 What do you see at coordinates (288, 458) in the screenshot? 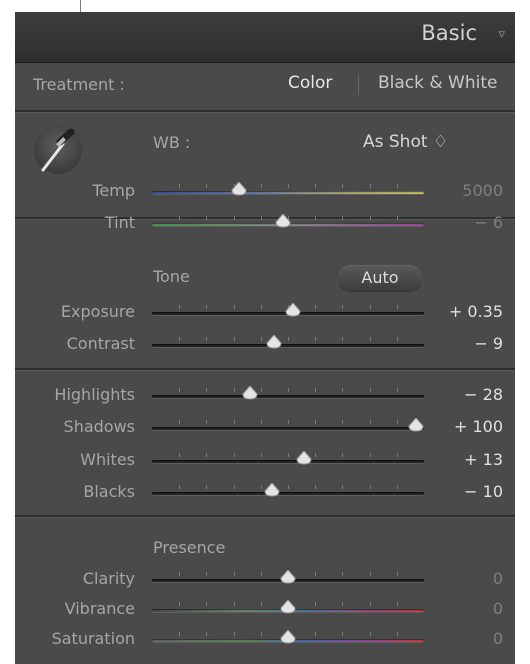
I see `whites-slider` at bounding box center [288, 458].